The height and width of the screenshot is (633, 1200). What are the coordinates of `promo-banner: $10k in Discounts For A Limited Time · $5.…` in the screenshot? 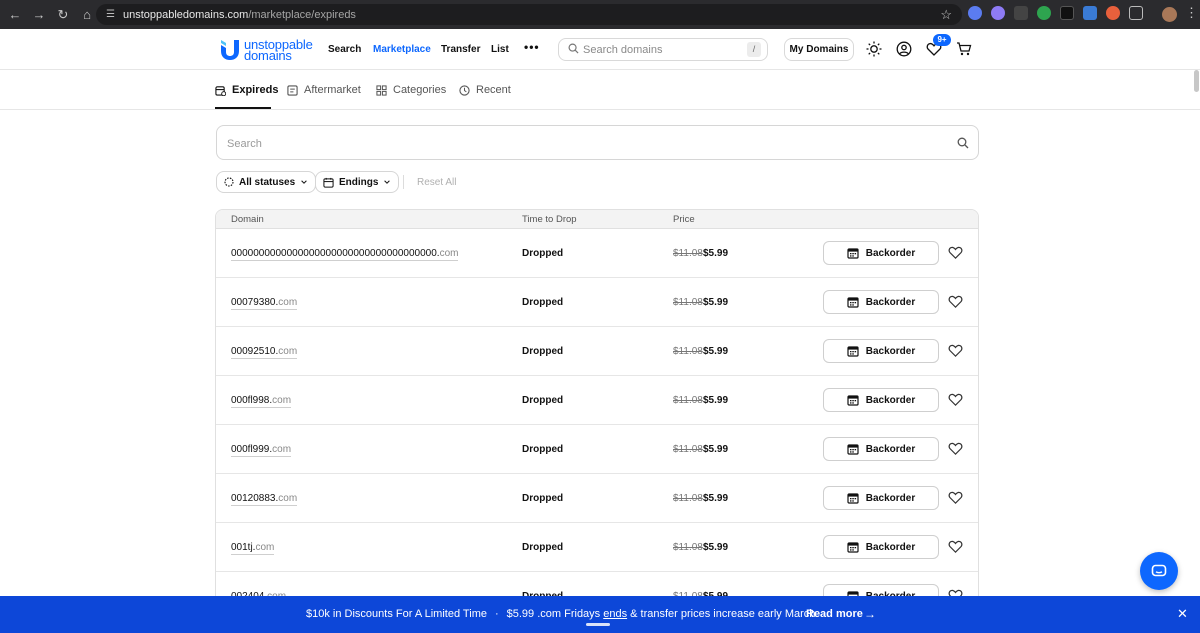 It's located at (600, 614).